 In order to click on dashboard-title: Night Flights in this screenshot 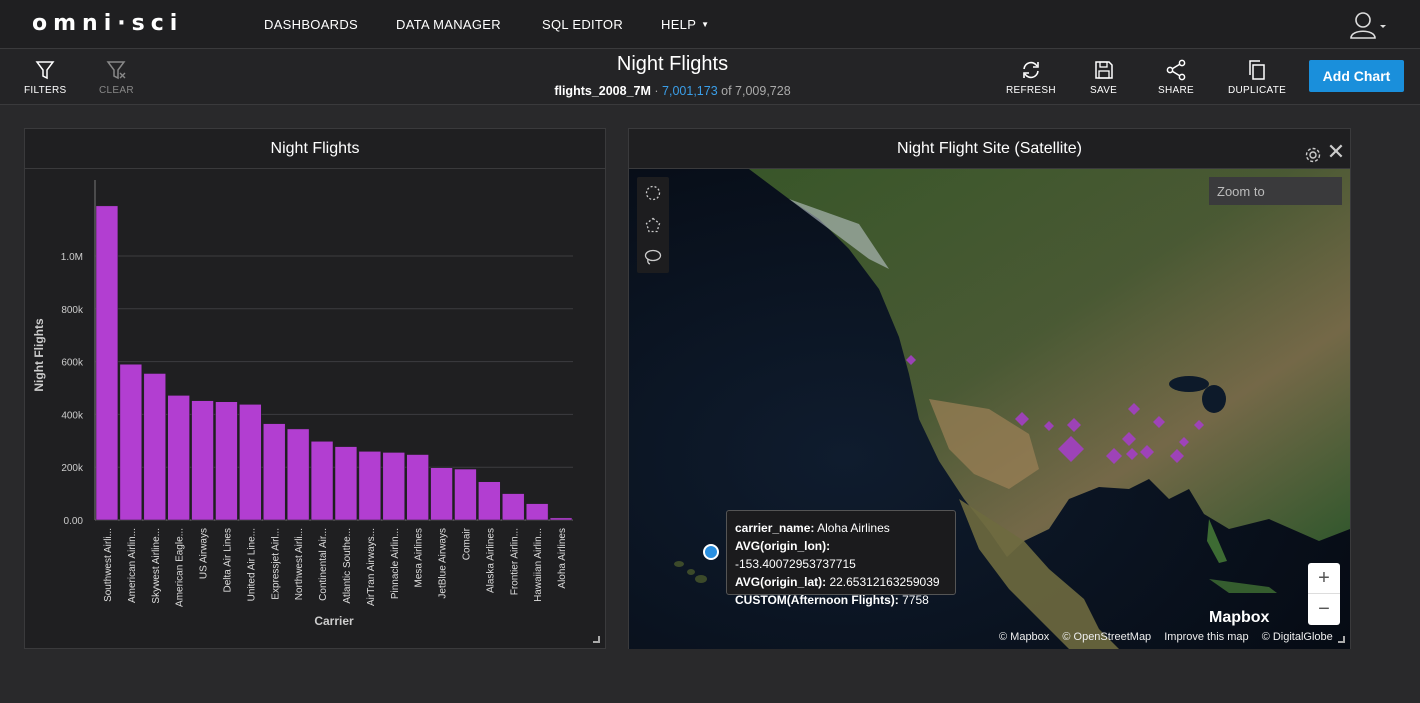, I will do `click(672, 64)`.